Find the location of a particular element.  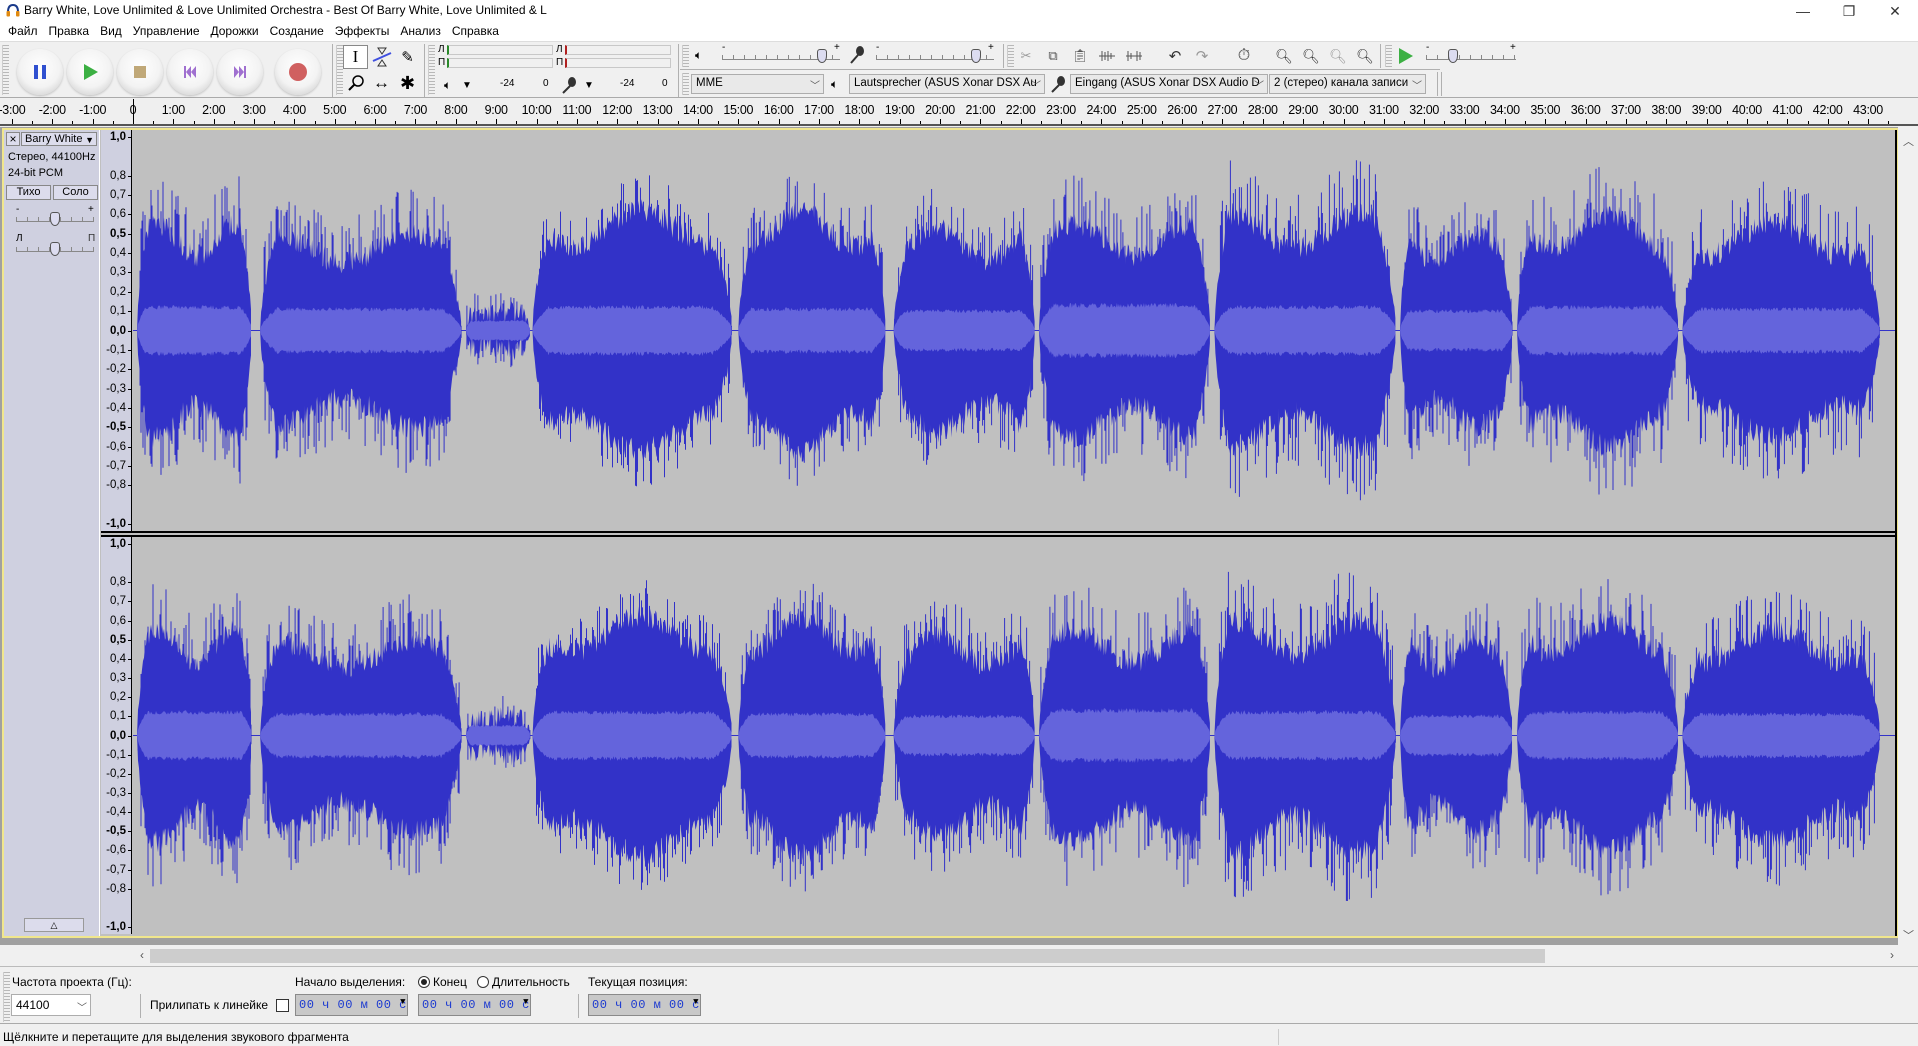

trim-outside-icon is located at coordinates (1107, 56).